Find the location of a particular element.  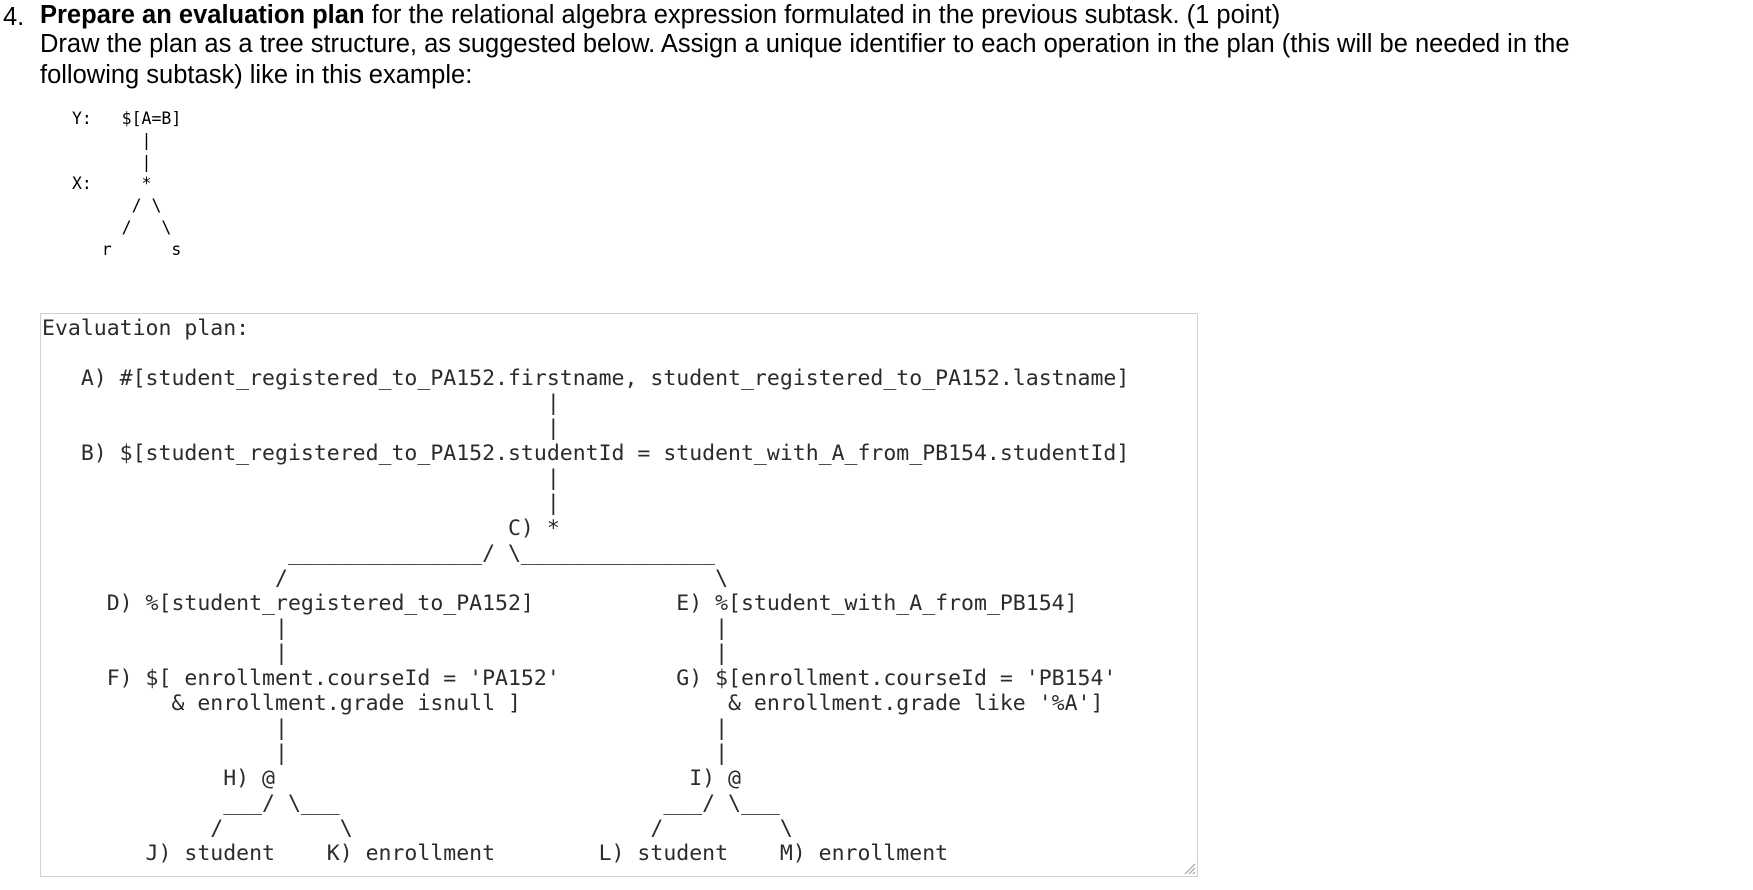

question-title-bold: Prepare an evaluation plan is located at coordinates (202, 15).